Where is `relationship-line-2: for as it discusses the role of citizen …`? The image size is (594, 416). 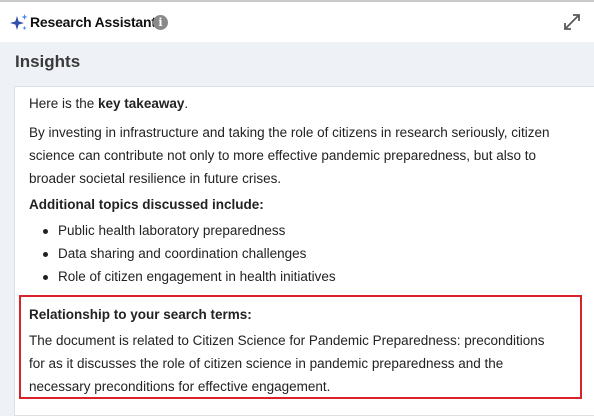 relationship-line-2: for as it discusses the role of citizen … is located at coordinates (266, 363).